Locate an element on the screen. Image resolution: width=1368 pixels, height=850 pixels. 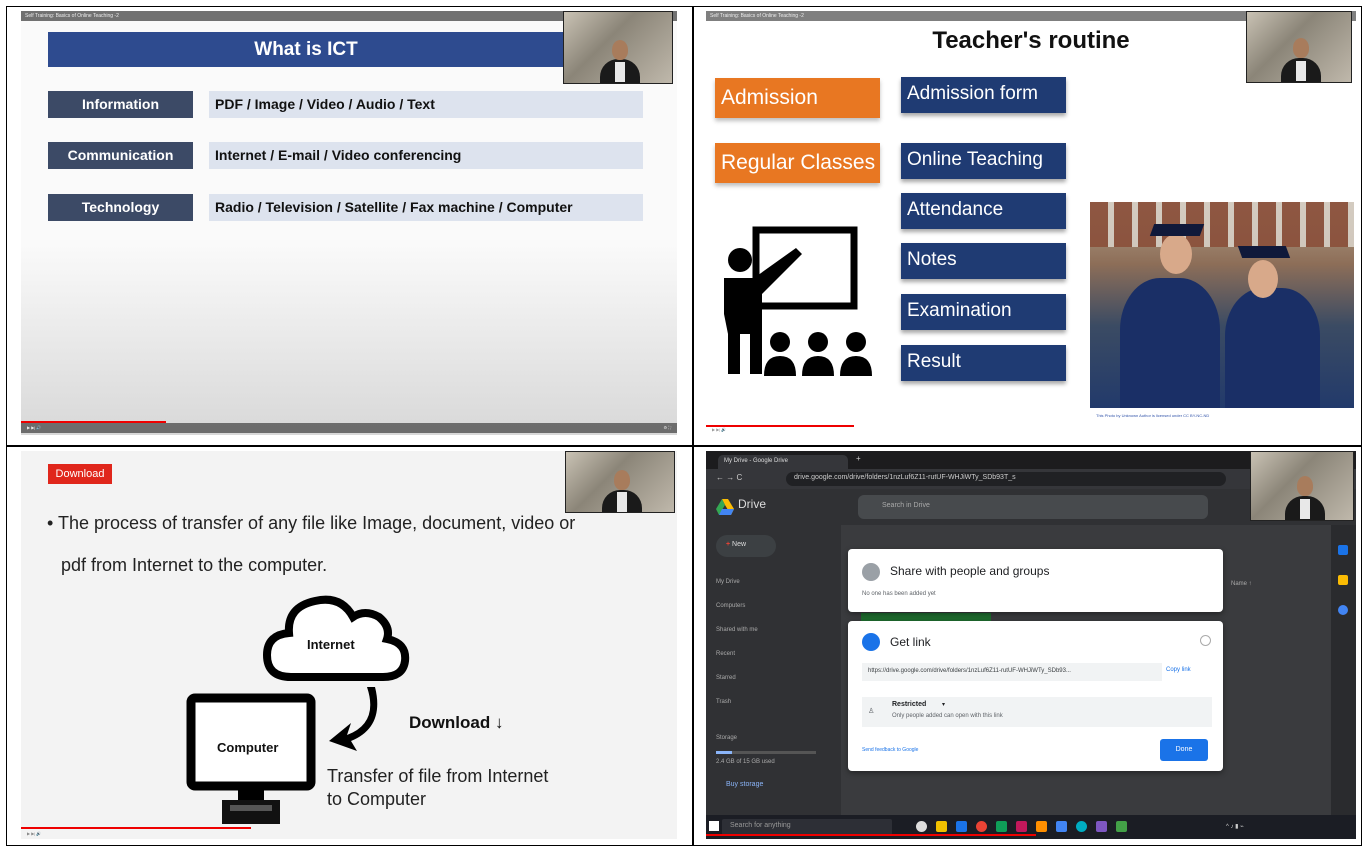
calendar-icon is located at coordinates (1343, 550).